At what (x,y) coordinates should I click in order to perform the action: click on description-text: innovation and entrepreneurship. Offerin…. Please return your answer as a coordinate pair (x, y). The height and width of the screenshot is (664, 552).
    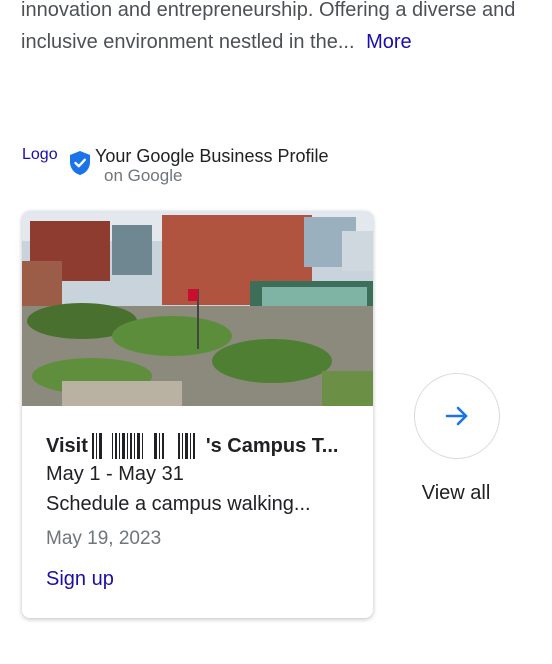
    Looking at the image, I should click on (268, 26).